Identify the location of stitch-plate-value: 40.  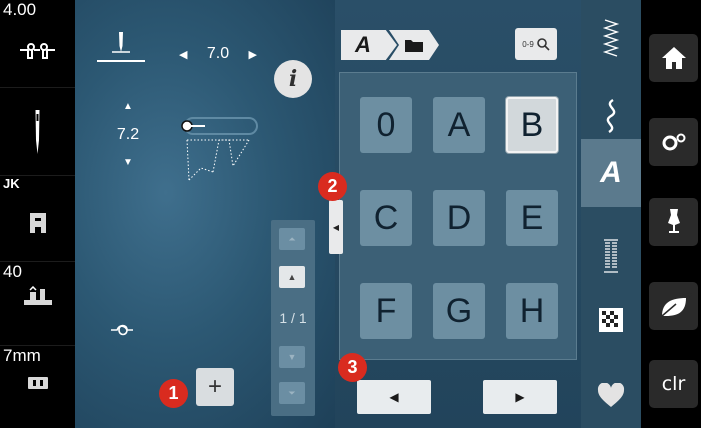
(12, 271).